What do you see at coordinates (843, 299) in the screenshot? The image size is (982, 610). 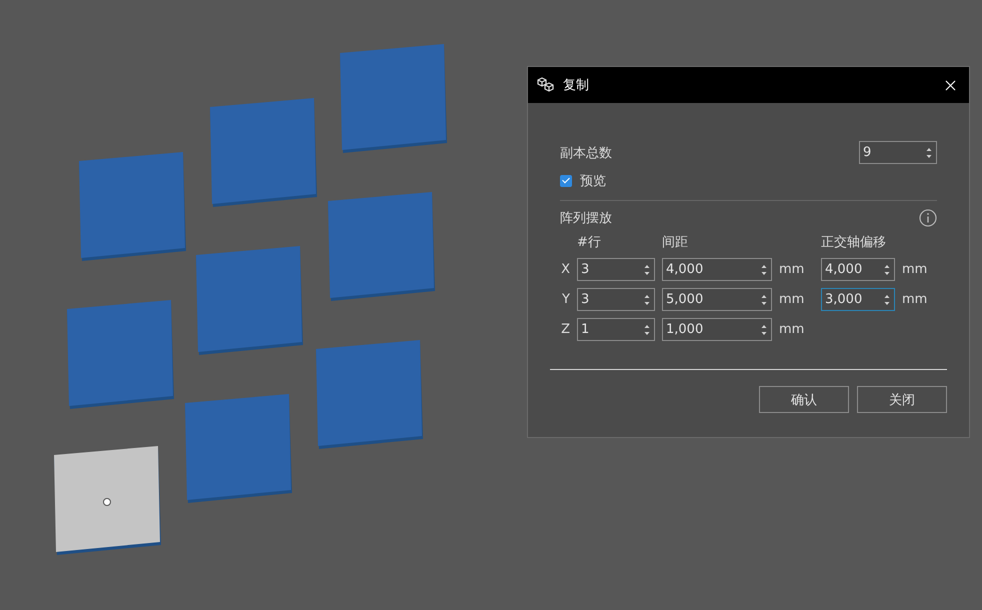 I see `field-value: 3,000` at bounding box center [843, 299].